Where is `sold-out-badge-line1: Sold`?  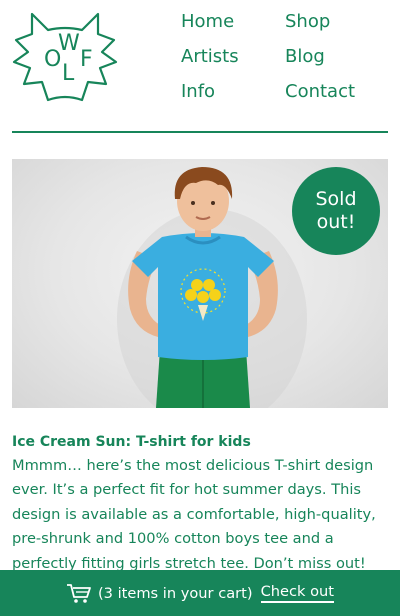 sold-out-badge-line1: Sold is located at coordinates (336, 199).